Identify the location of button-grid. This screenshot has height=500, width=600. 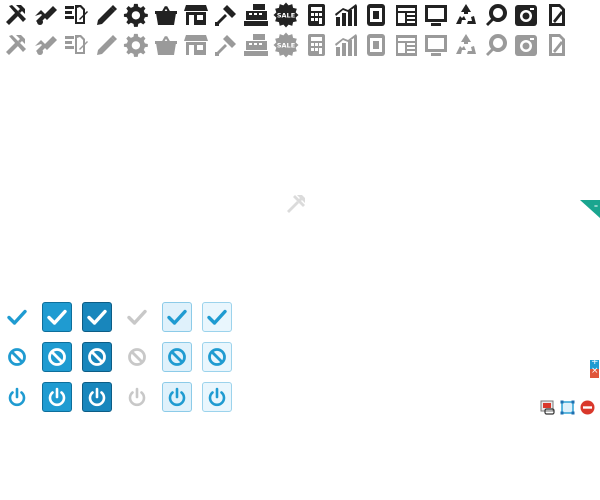
(120, 360).